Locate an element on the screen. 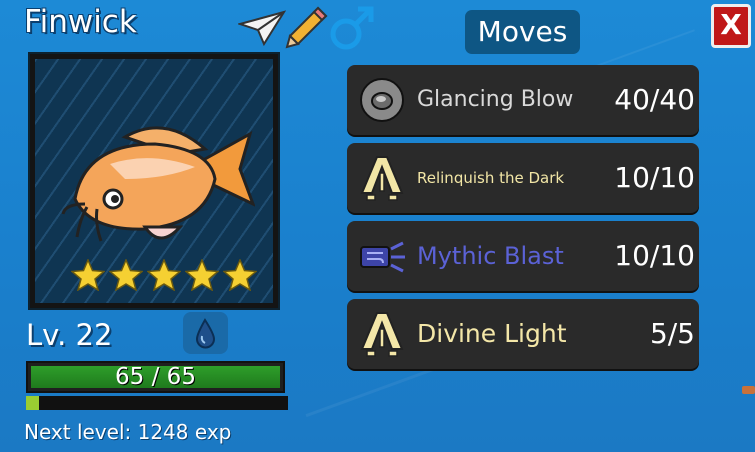 This screenshot has height=452, width=755. pencil-icon is located at coordinates (307, 27).